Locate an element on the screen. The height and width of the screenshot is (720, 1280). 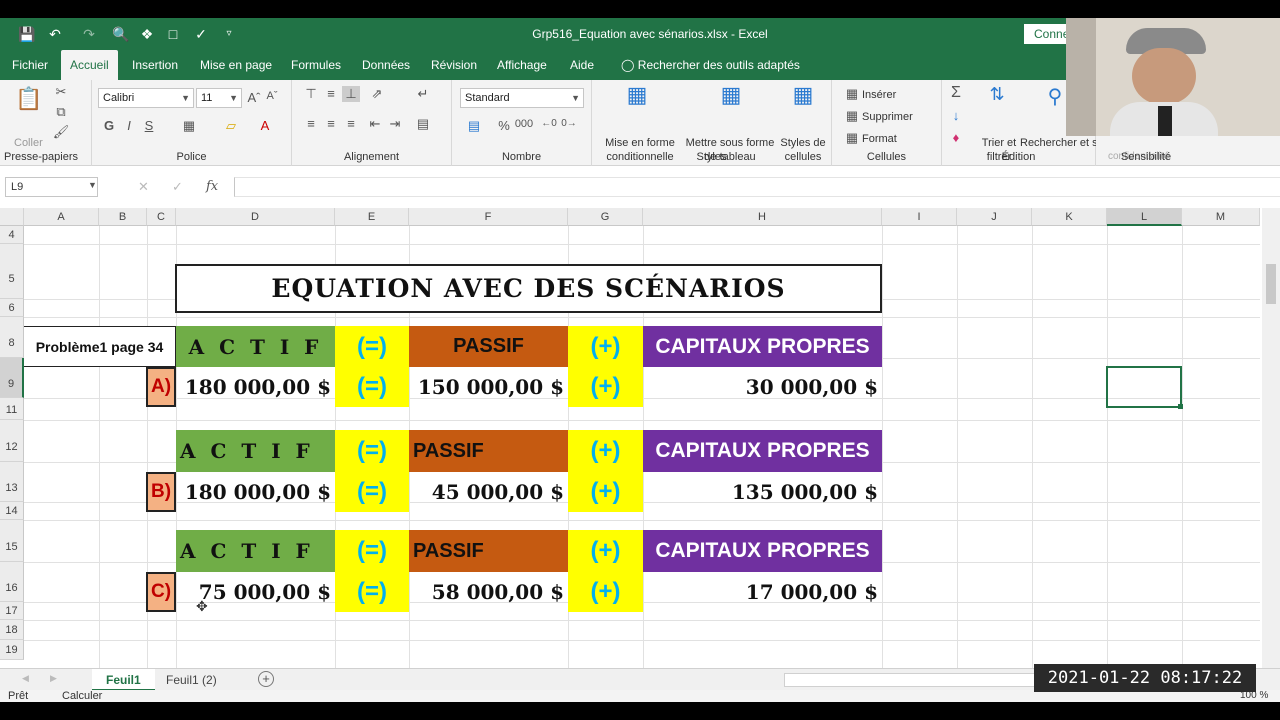
customize-toolbar-icon: ▿ is located at coordinates (229, 34).